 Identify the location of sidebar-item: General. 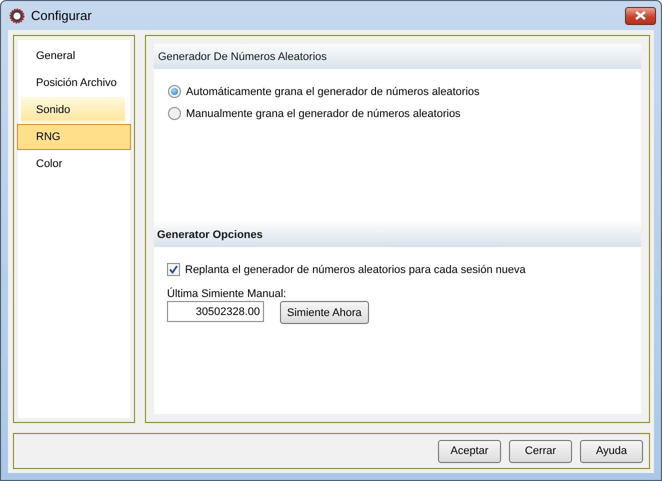
(73, 56).